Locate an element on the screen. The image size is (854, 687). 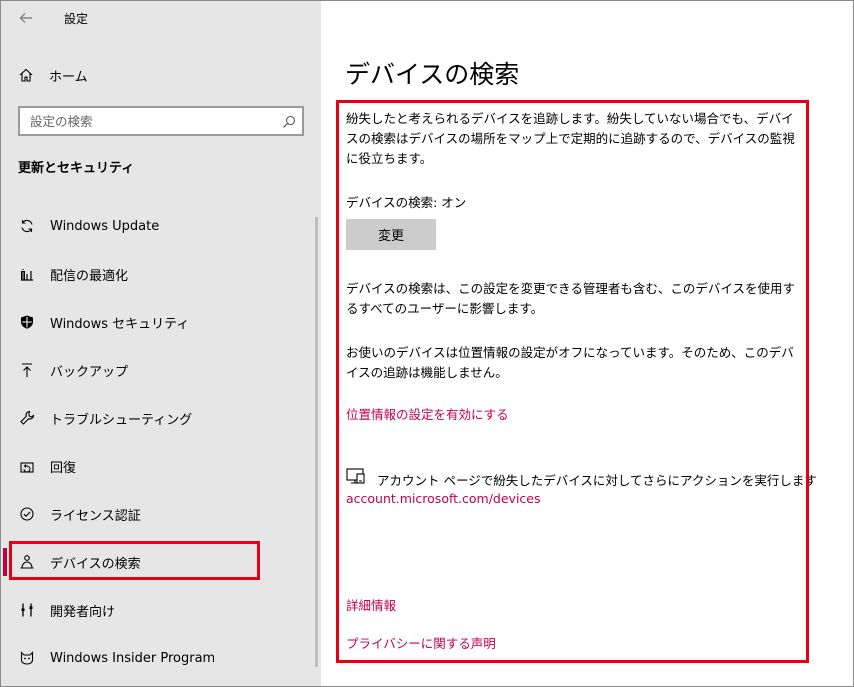
sidebar-item-backup: バックアップ is located at coordinates (156, 370).